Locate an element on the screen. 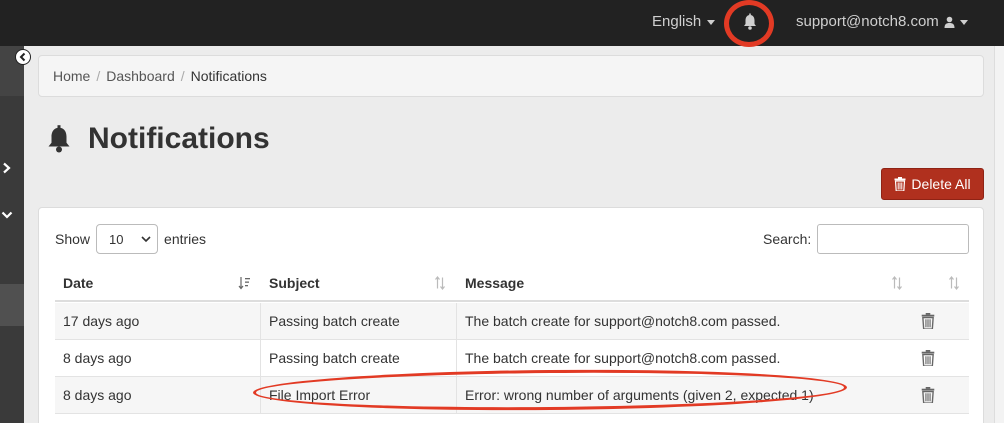 This screenshot has height=423, width=1004. breadcrumb: Home / Dashboard / Notifications is located at coordinates (511, 76).